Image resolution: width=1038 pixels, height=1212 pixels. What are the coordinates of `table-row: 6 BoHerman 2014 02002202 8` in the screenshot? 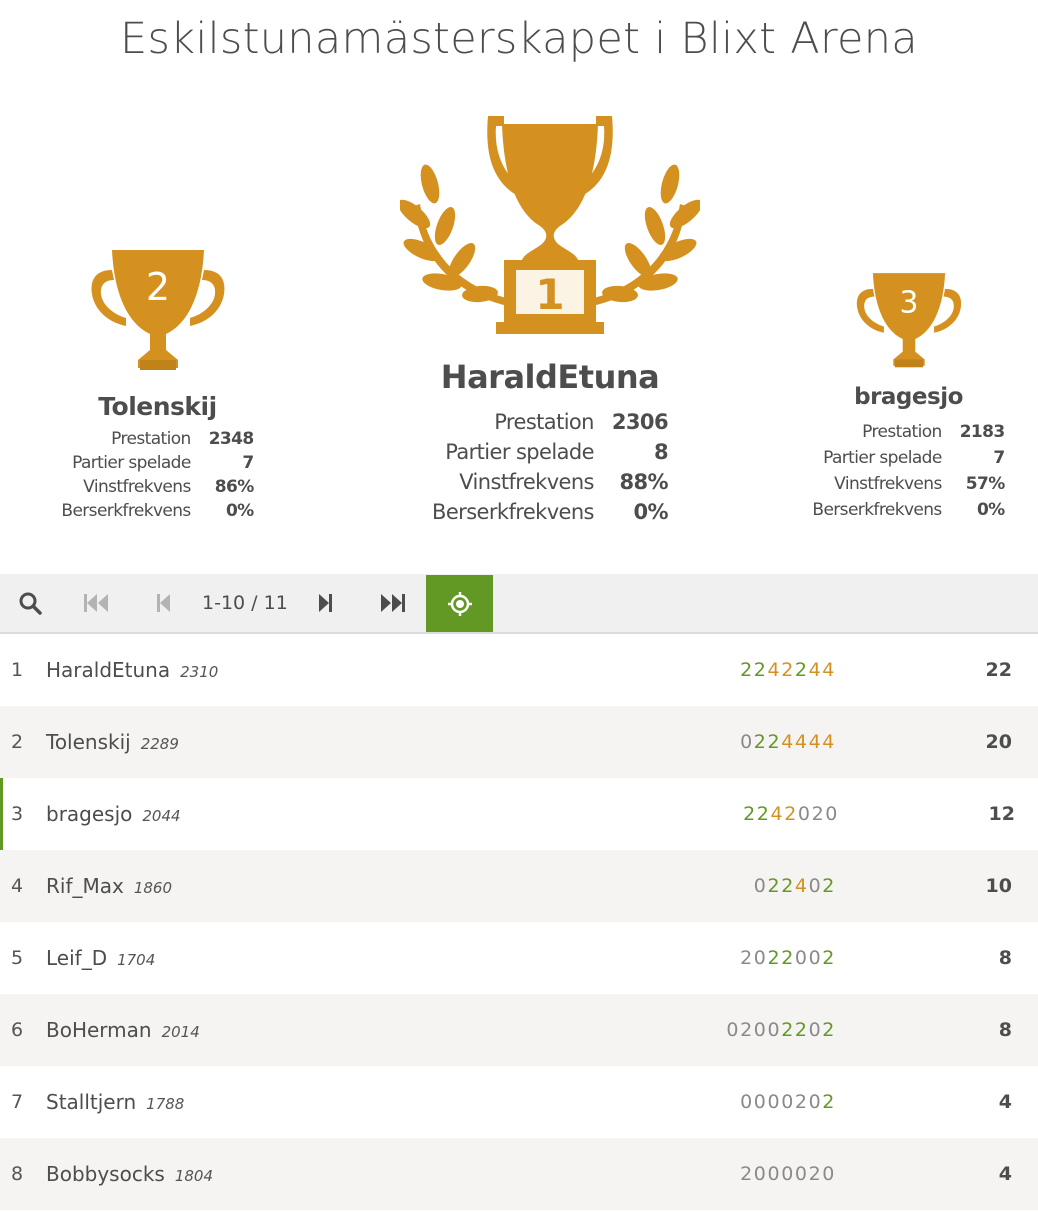 It's located at (519, 1030).